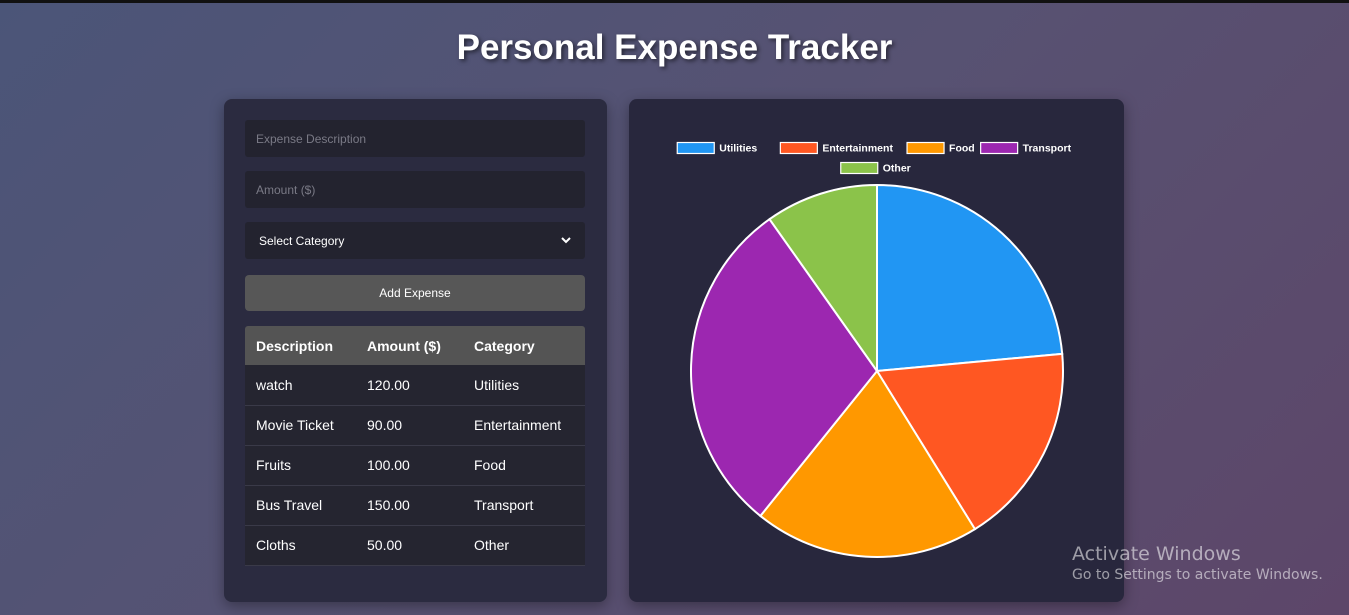 This screenshot has height=615, width=1349. What do you see at coordinates (302, 240) in the screenshot?
I see `category-select-value: Select Category` at bounding box center [302, 240].